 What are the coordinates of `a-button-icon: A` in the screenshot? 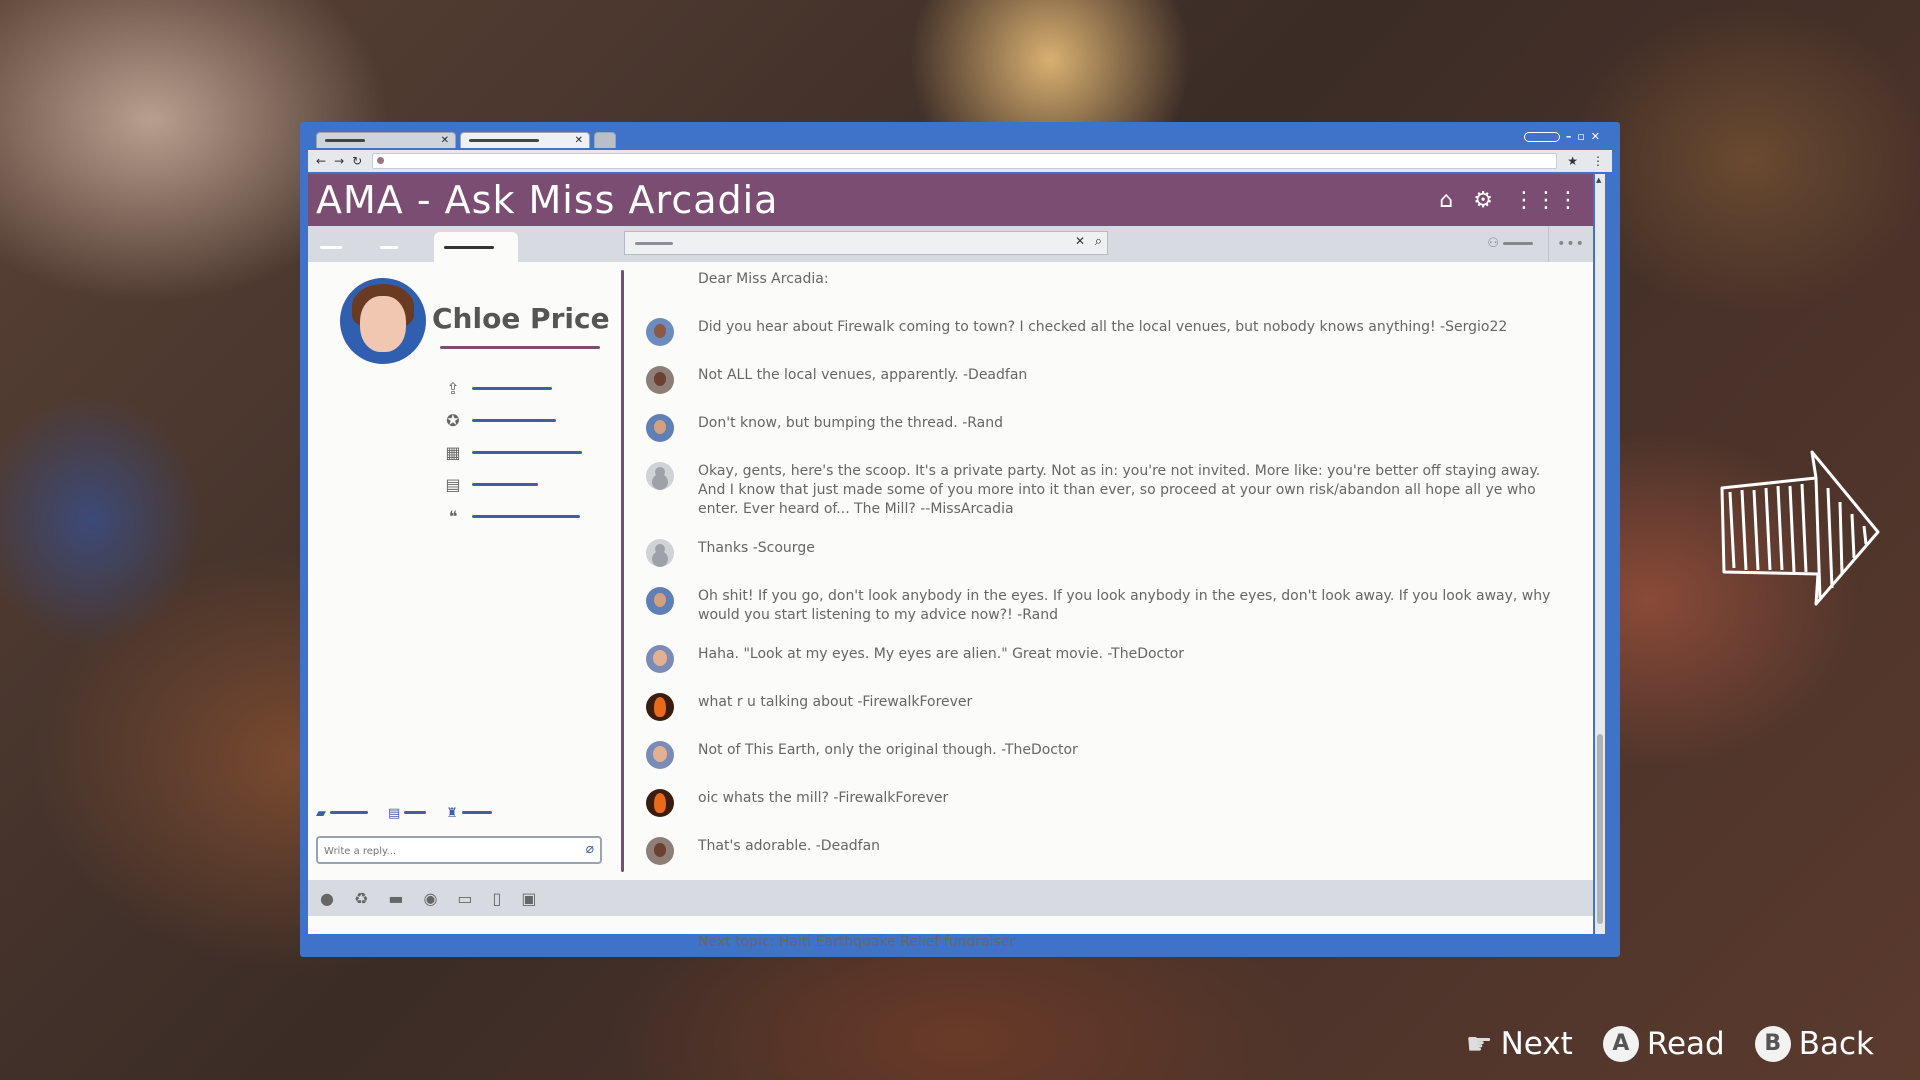 It's located at (1620, 1044).